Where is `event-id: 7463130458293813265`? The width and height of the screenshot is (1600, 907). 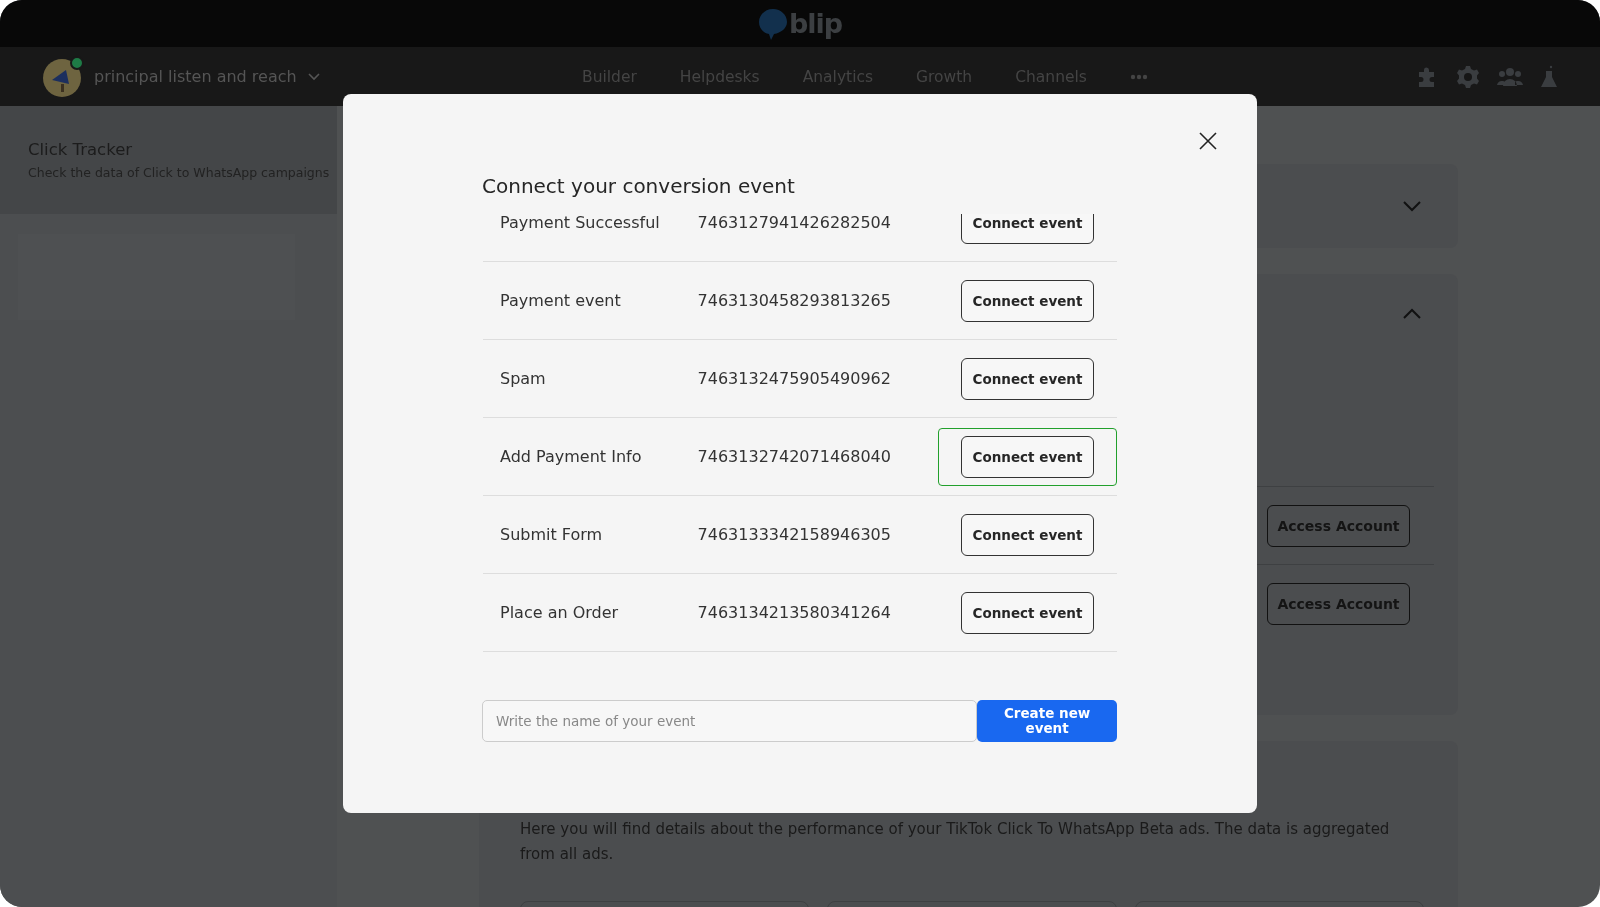
event-id: 7463130458293813265 is located at coordinates (794, 300).